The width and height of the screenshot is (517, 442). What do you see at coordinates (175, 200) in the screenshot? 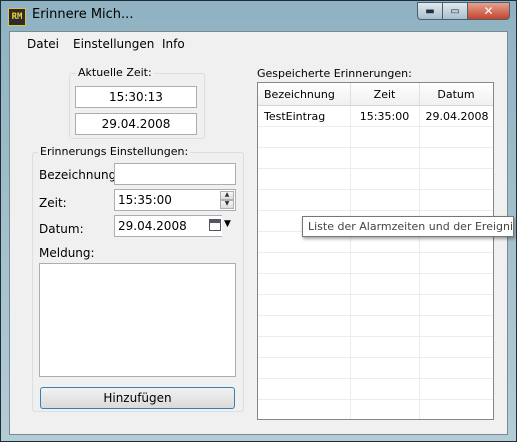
I see `time-picker: 15:35:00 ▲ ▼` at bounding box center [175, 200].